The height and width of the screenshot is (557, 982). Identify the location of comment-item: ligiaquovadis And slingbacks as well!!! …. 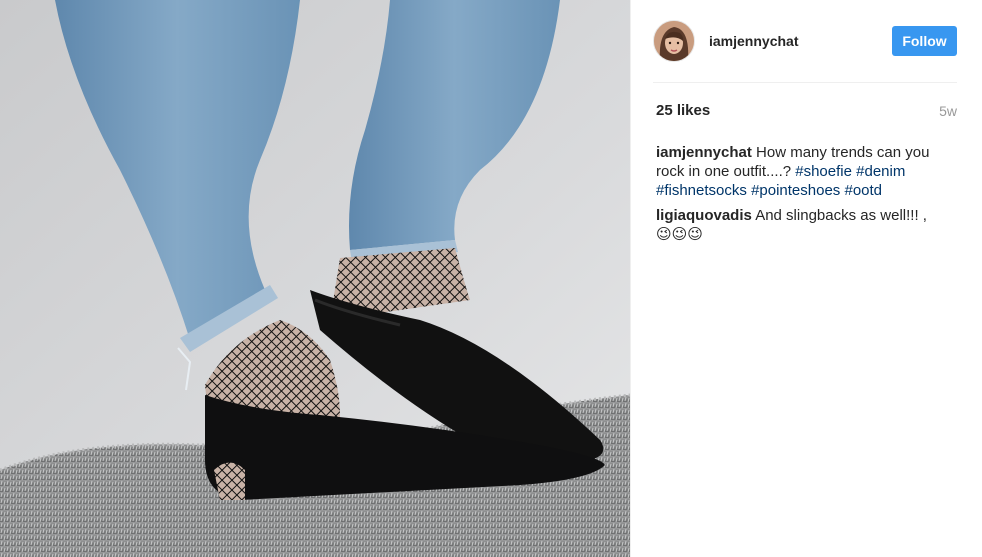
(804, 225).